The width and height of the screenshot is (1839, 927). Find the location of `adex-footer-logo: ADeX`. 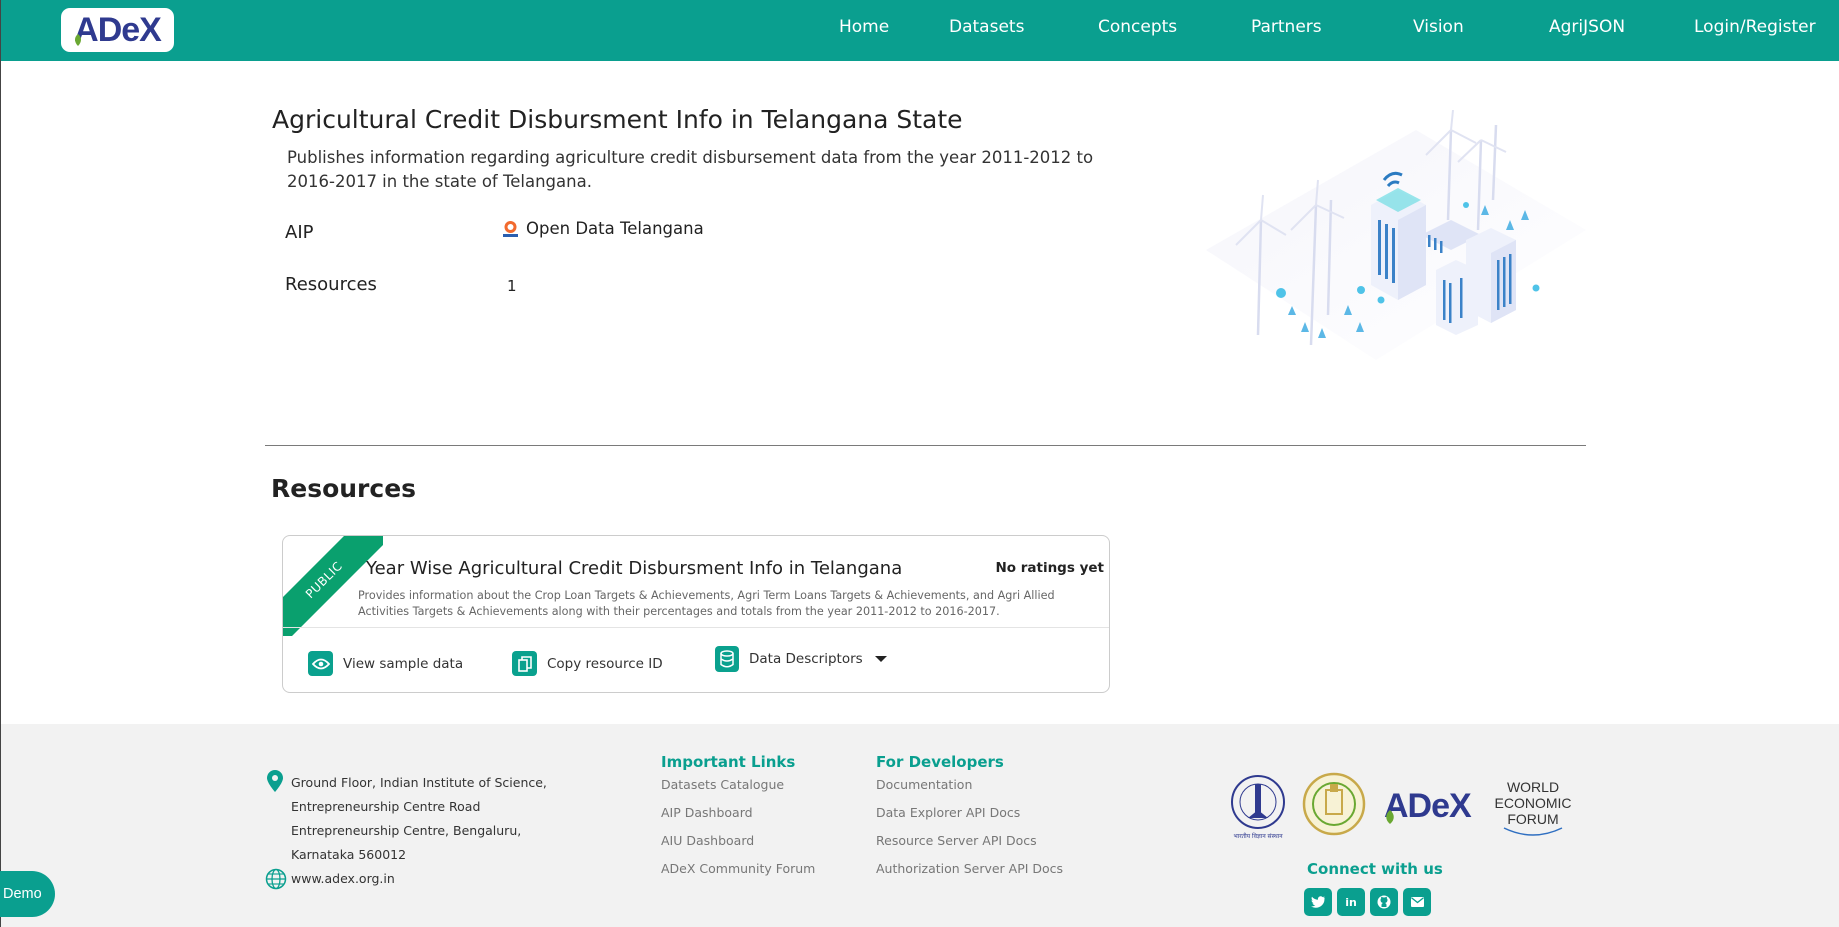

adex-footer-logo: ADeX is located at coordinates (1428, 806).